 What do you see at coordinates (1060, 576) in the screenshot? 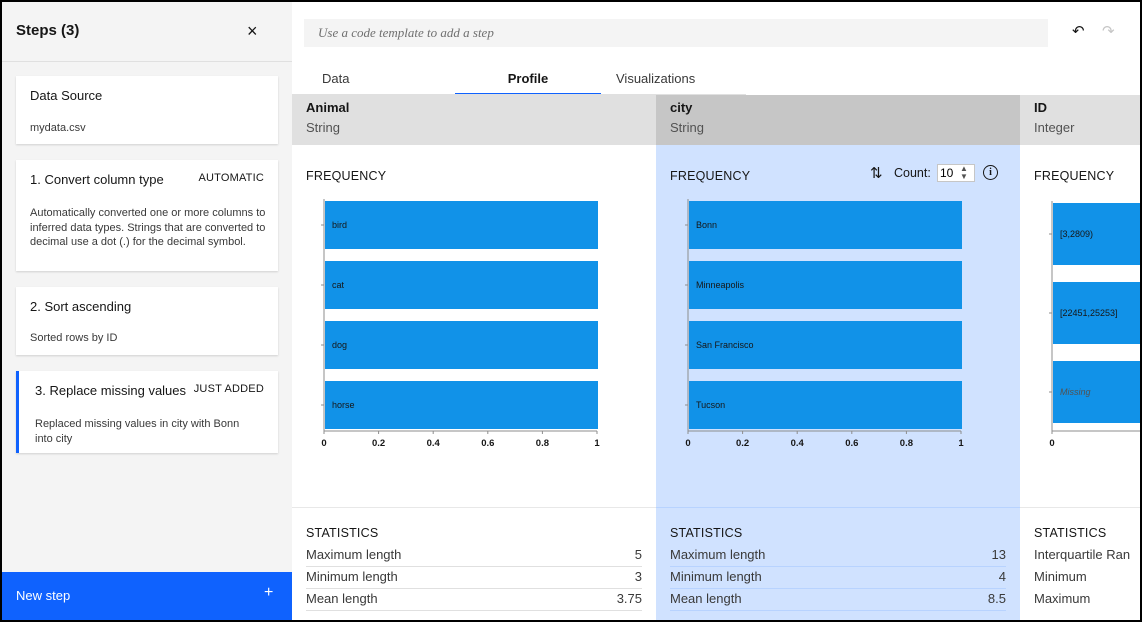
I see `stat-name: Minimum` at bounding box center [1060, 576].